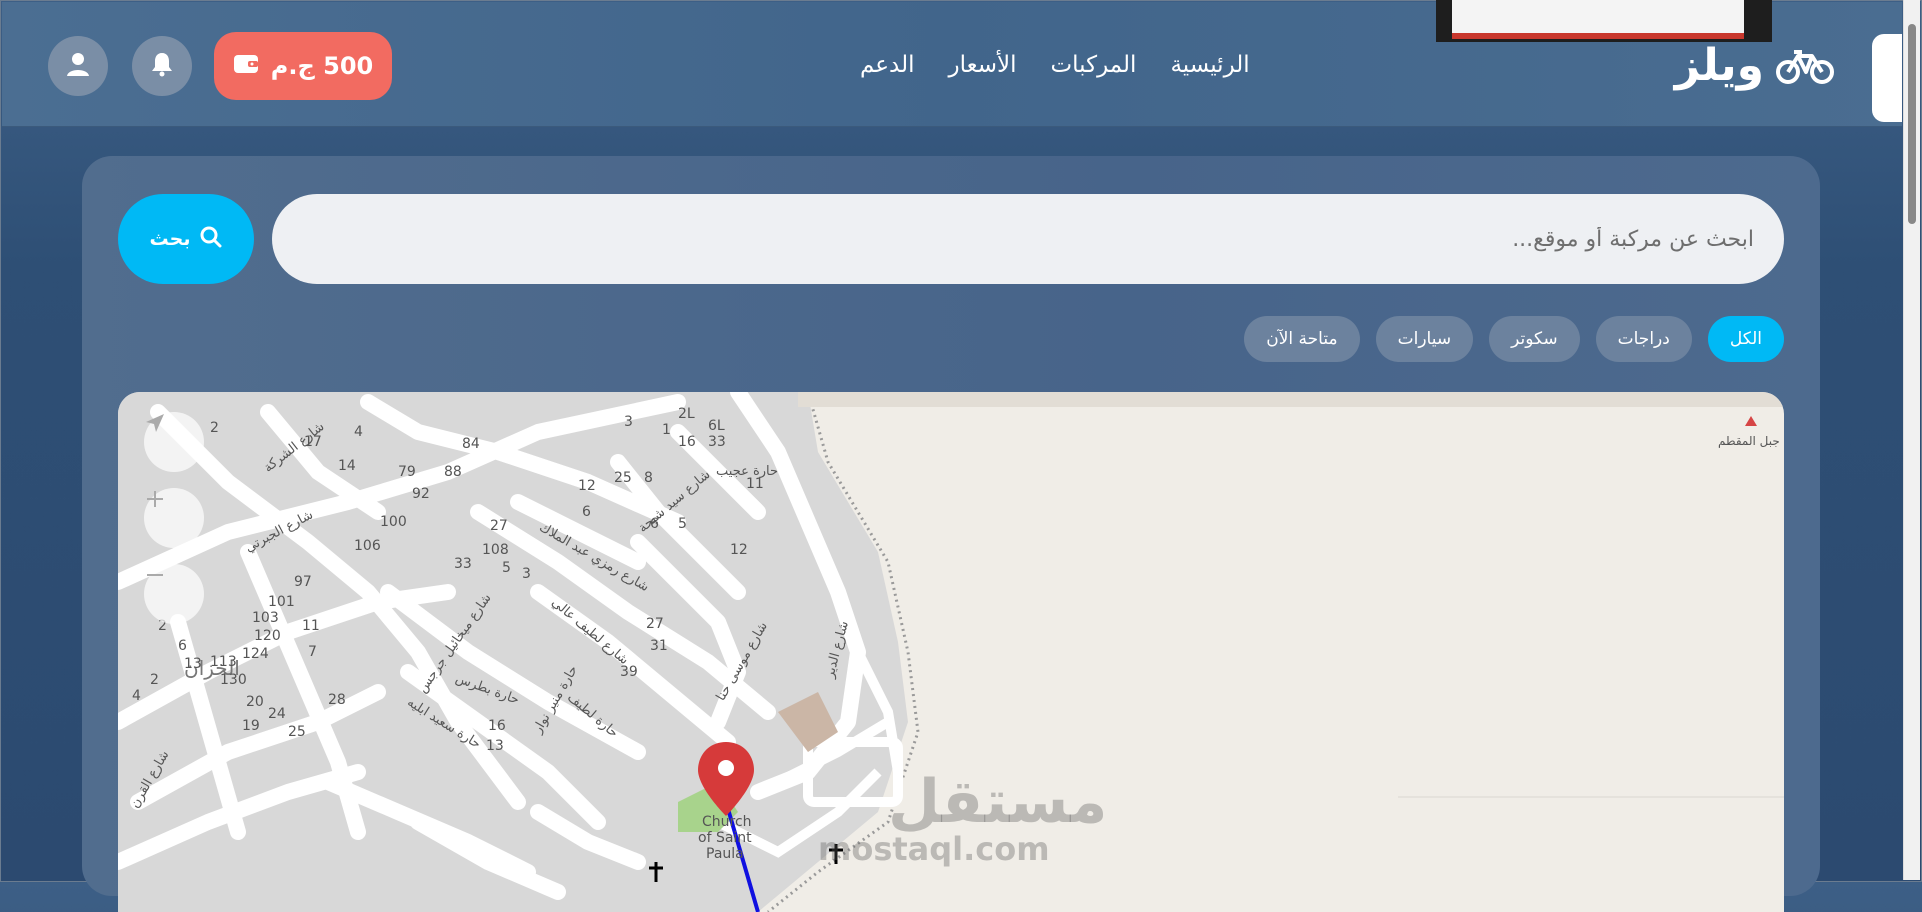 This screenshot has width=1922, height=912. Describe the element at coordinates (983, 65) in the screenshot. I see `nav-prices: الأسعار` at that location.